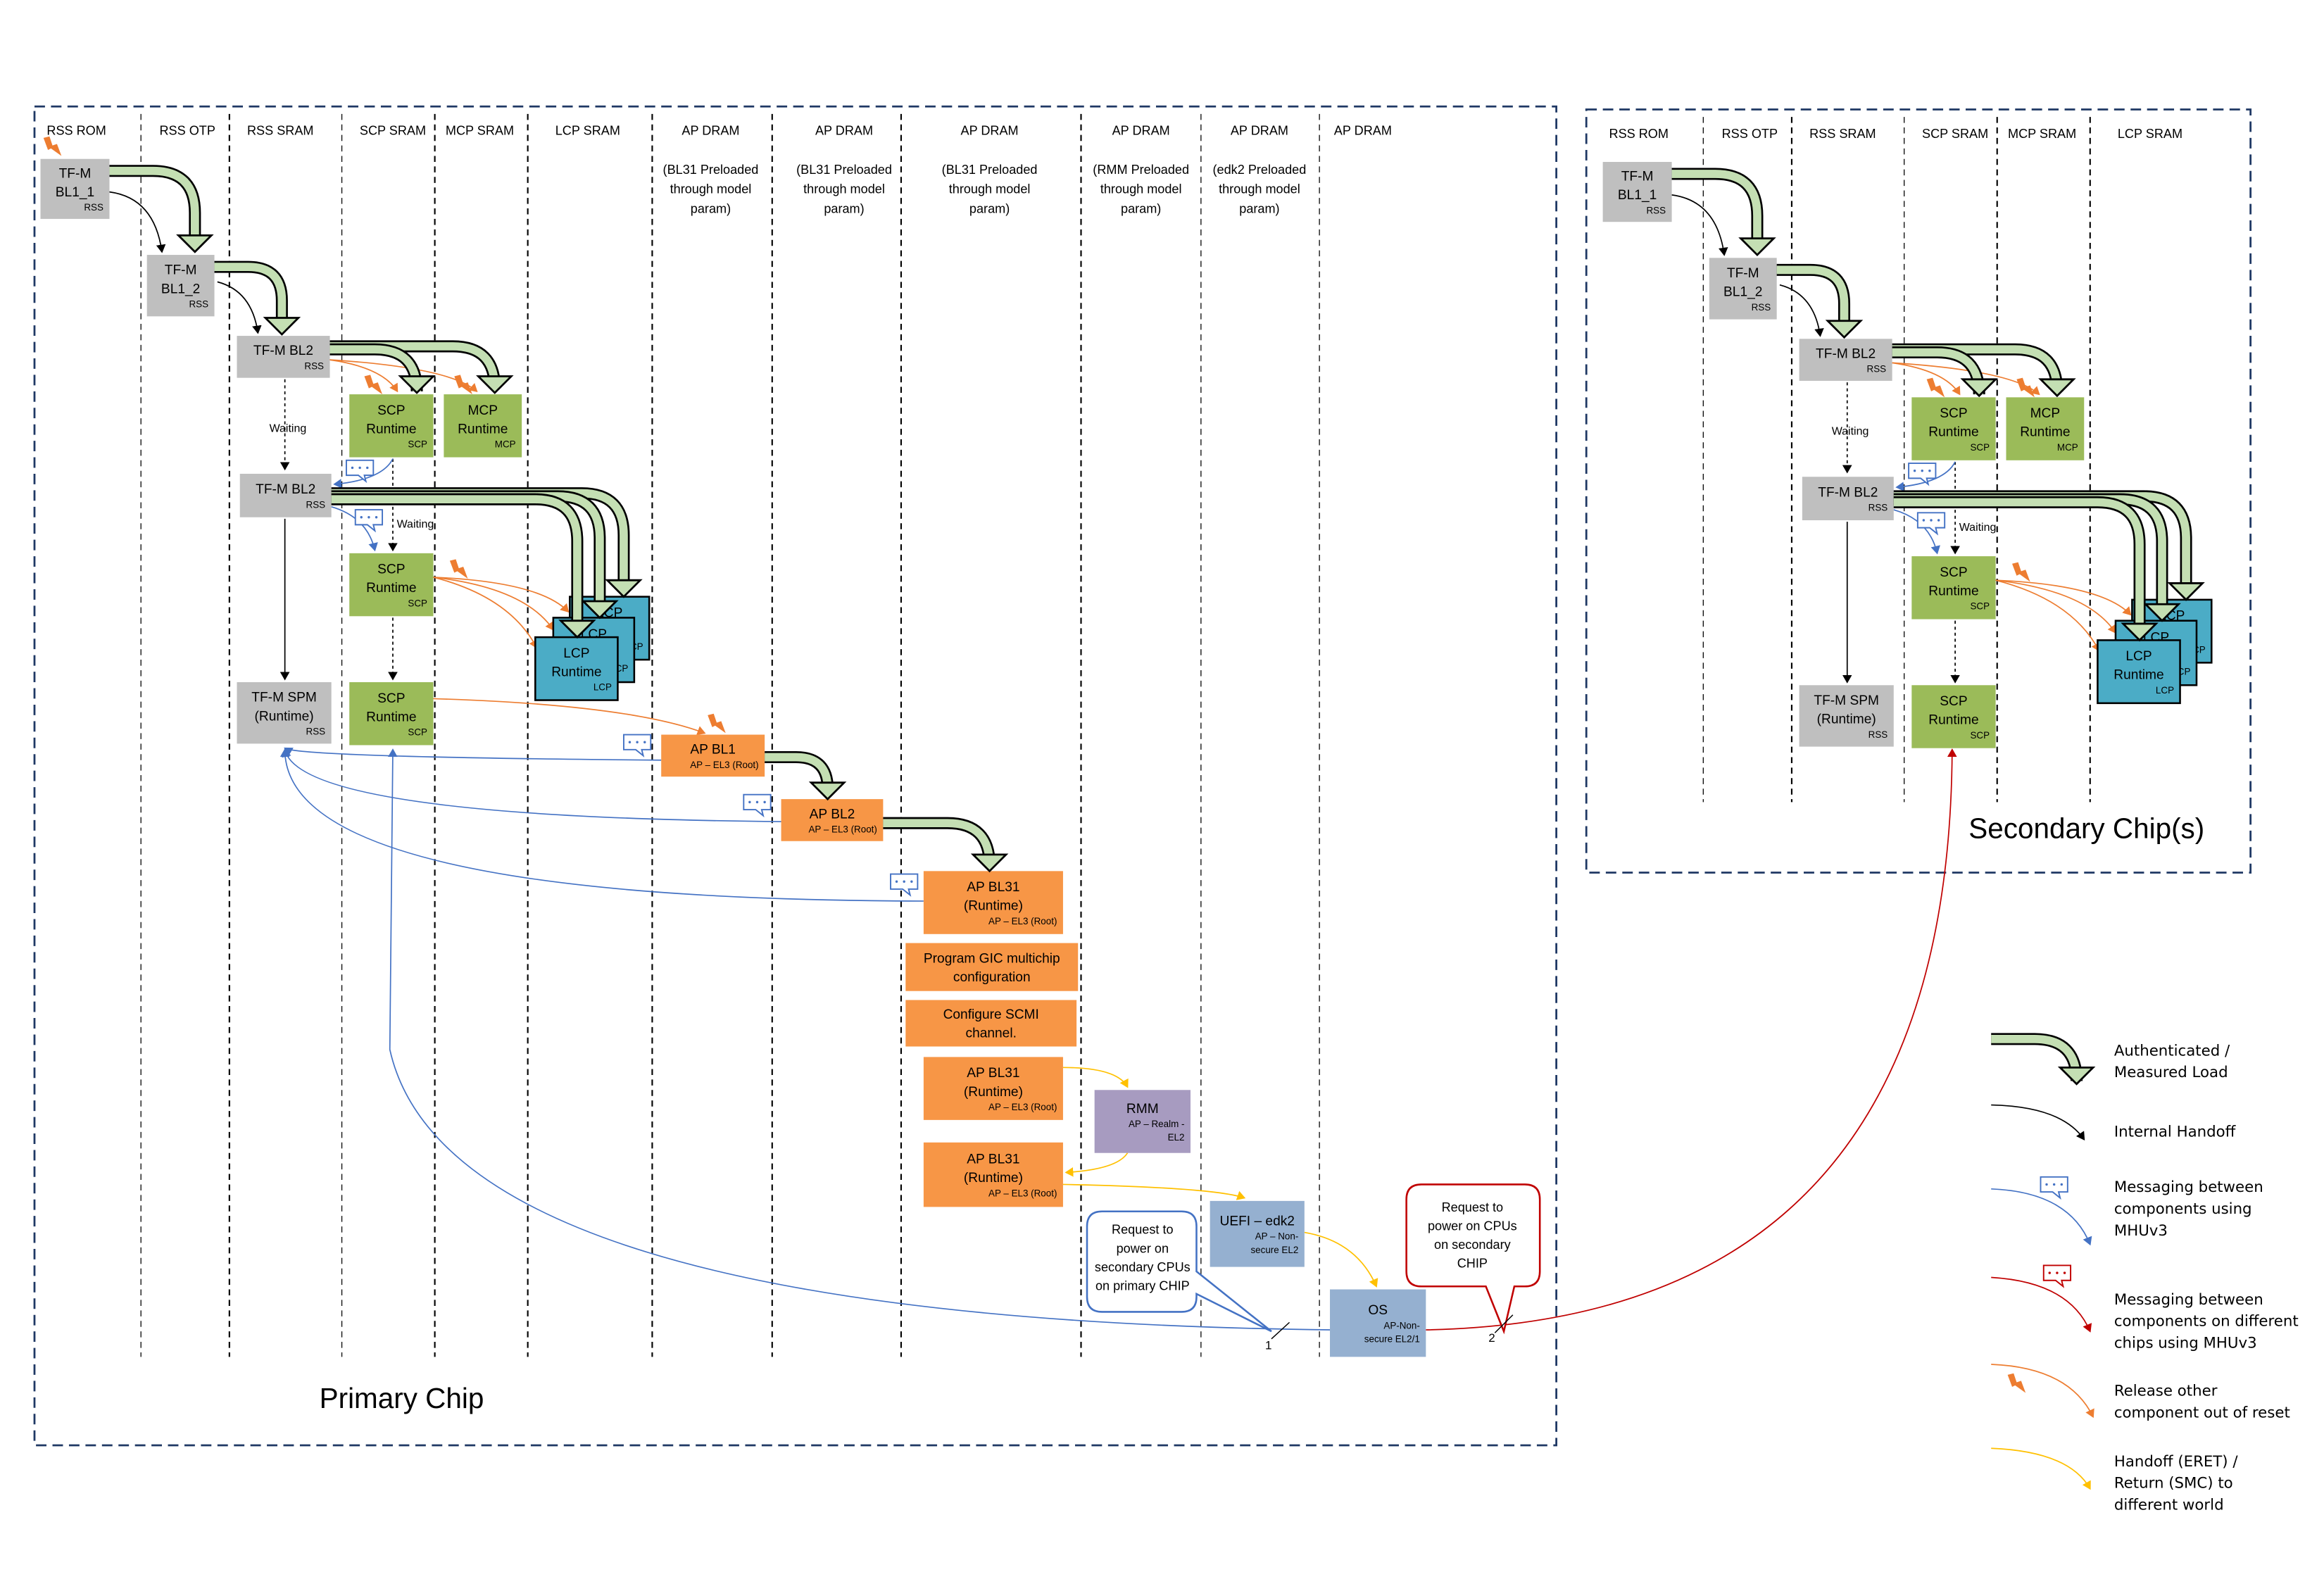 The height and width of the screenshot is (1584, 2324). I want to click on primary-box-label: SCP, so click(391, 569).